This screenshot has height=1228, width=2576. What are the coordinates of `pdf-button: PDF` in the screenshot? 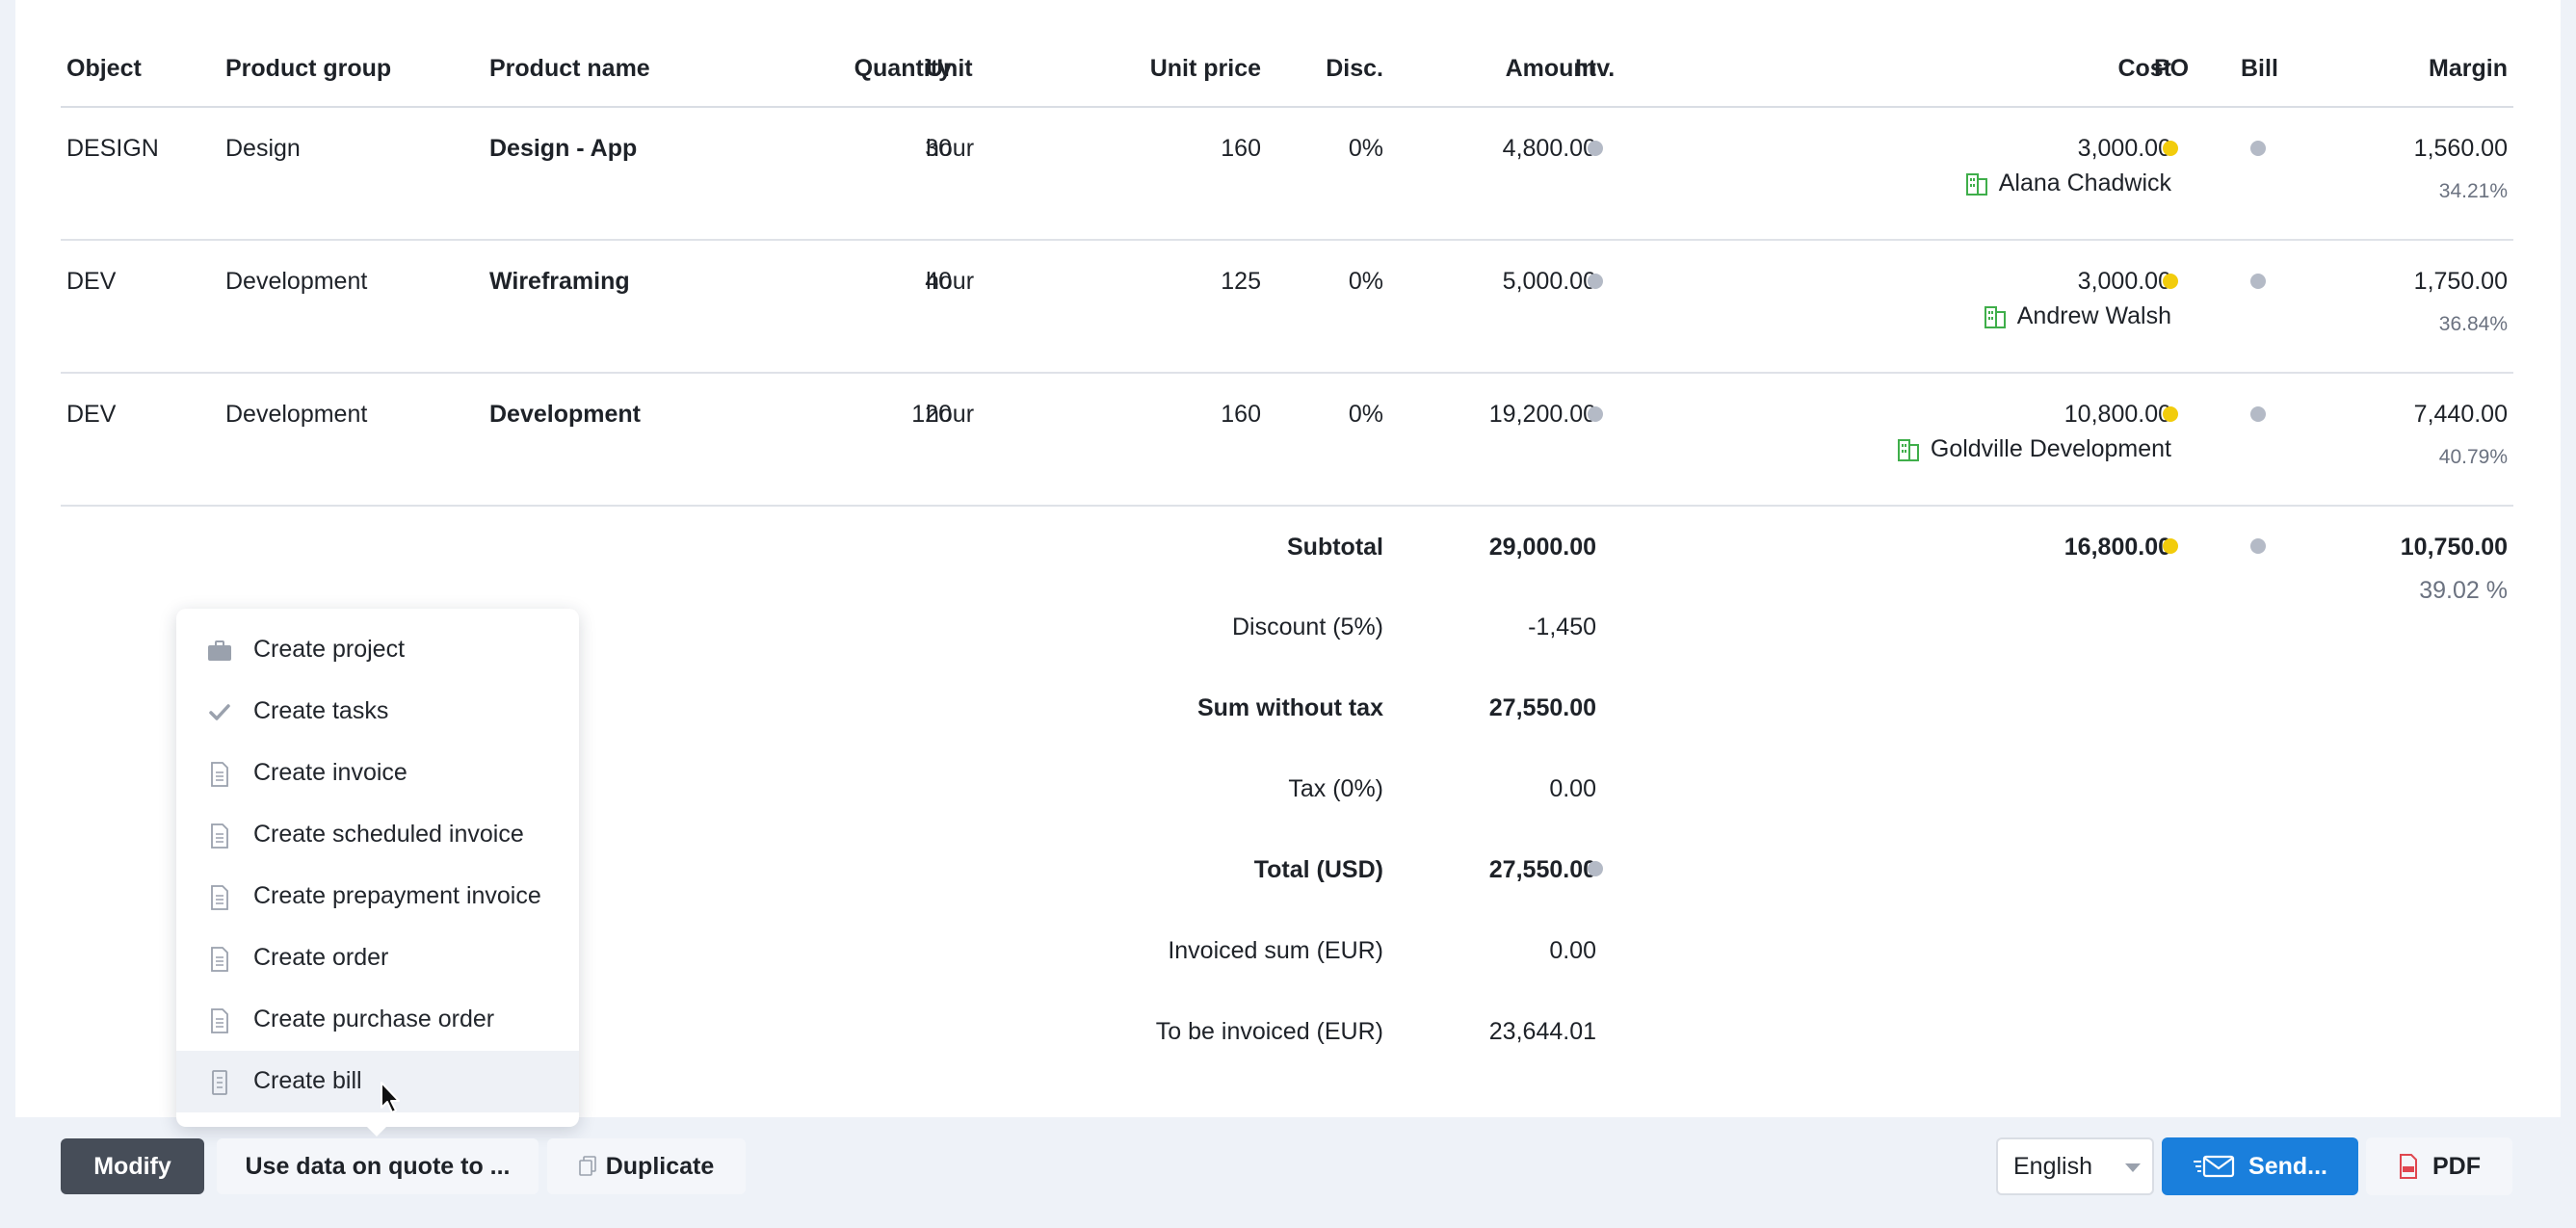 It's located at (2439, 1166).